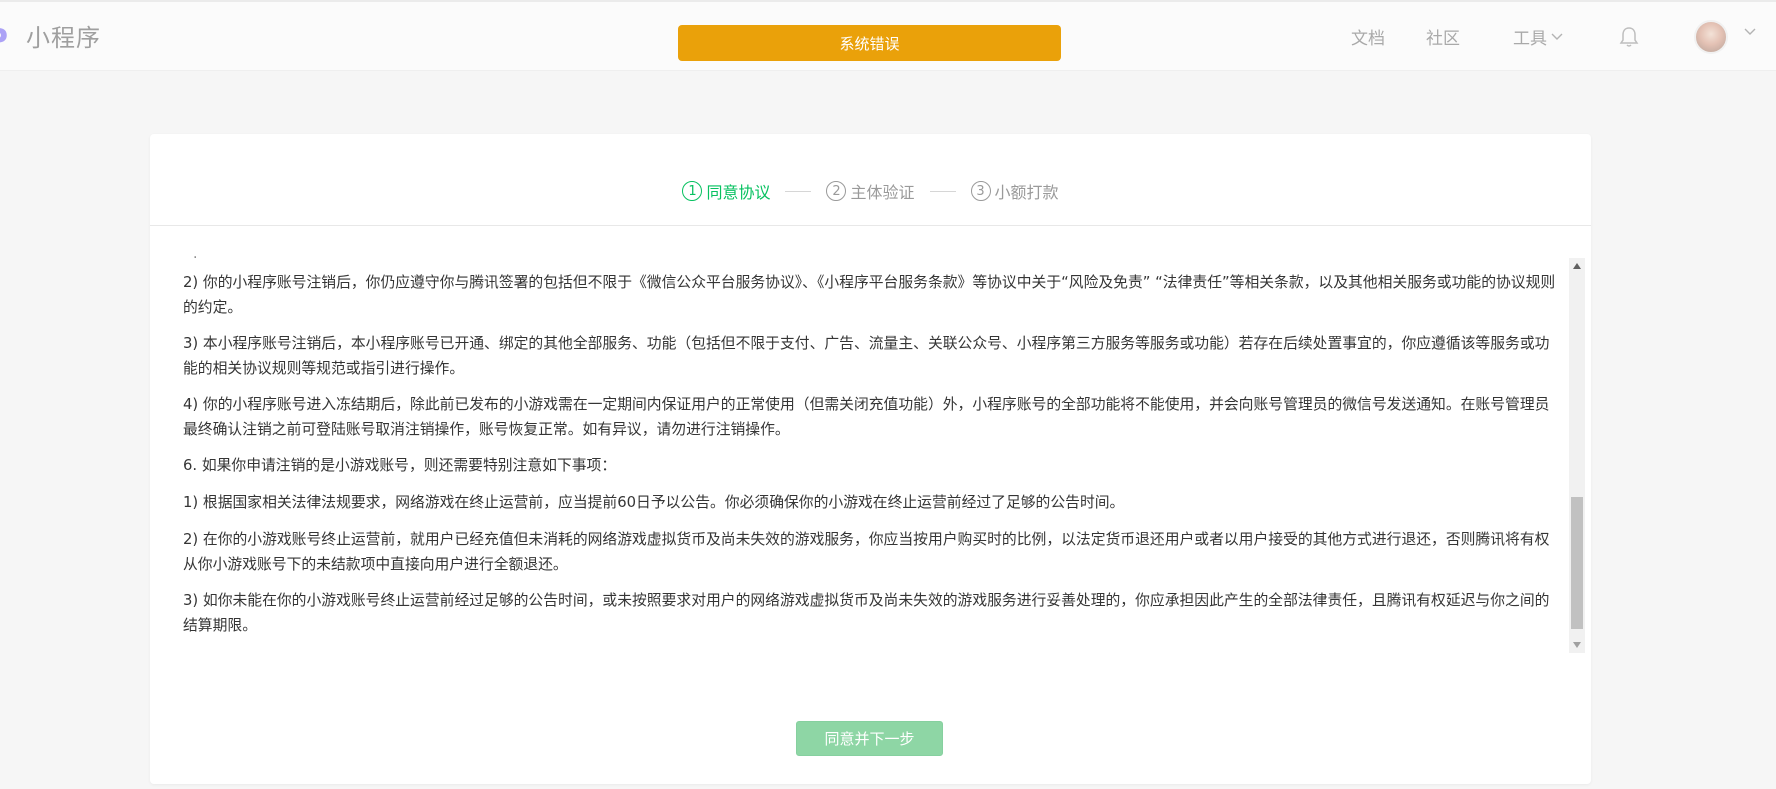 The height and width of the screenshot is (789, 1776). Describe the element at coordinates (1530, 39) in the screenshot. I see `nav-tools-label: 工具` at that location.